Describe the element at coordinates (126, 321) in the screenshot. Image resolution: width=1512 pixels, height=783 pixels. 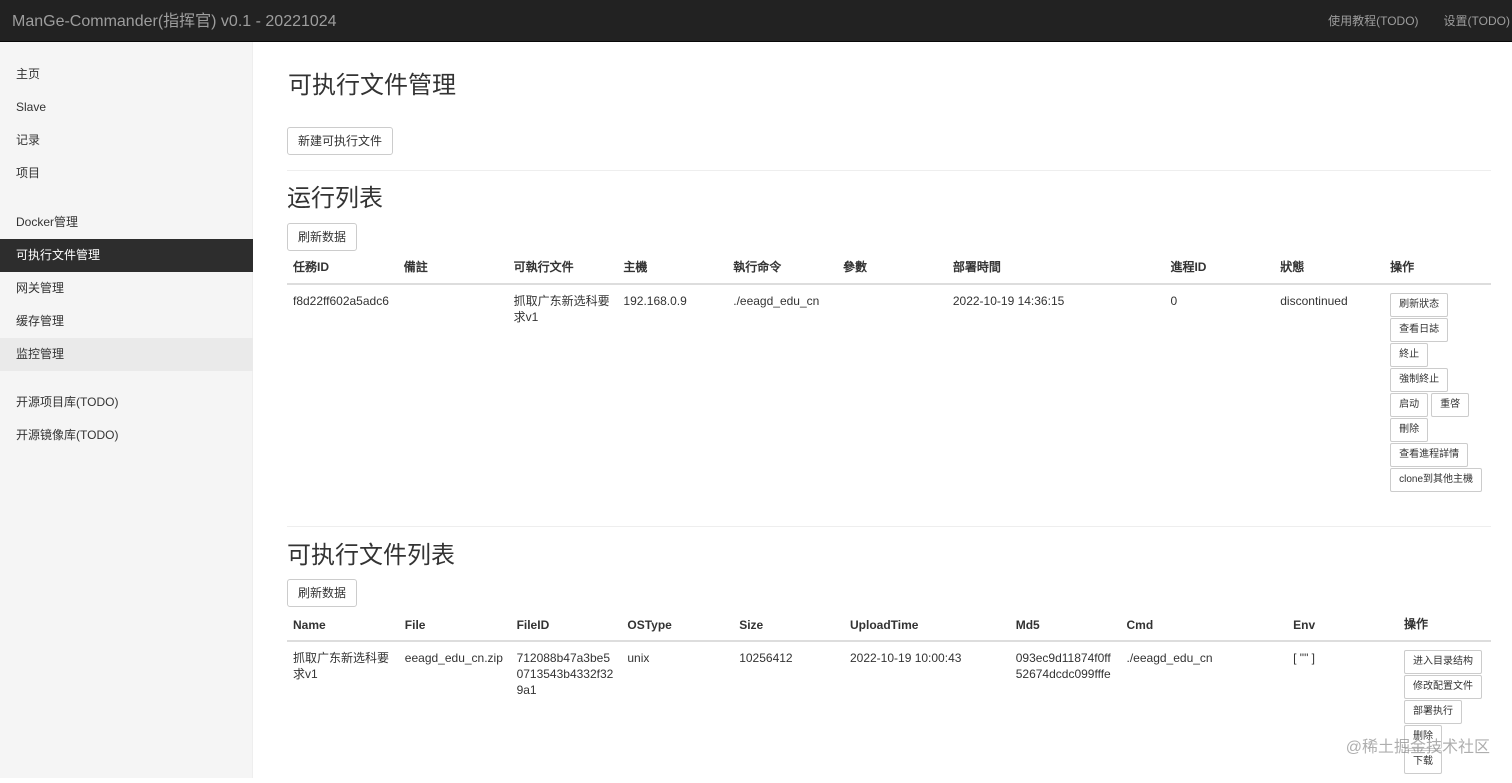
I see `sidebar-item-cache: 缓存管理` at that location.